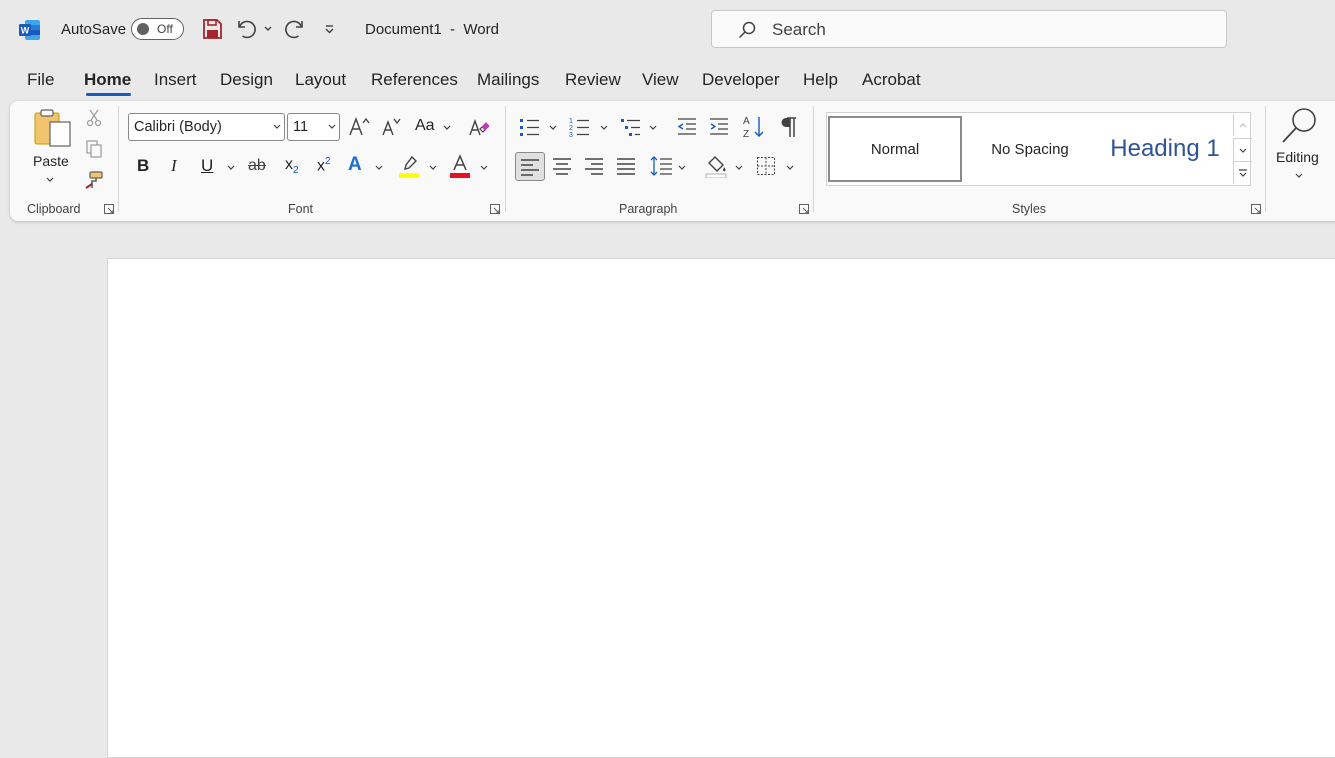  I want to click on tab-insert: Insert, so click(175, 80).